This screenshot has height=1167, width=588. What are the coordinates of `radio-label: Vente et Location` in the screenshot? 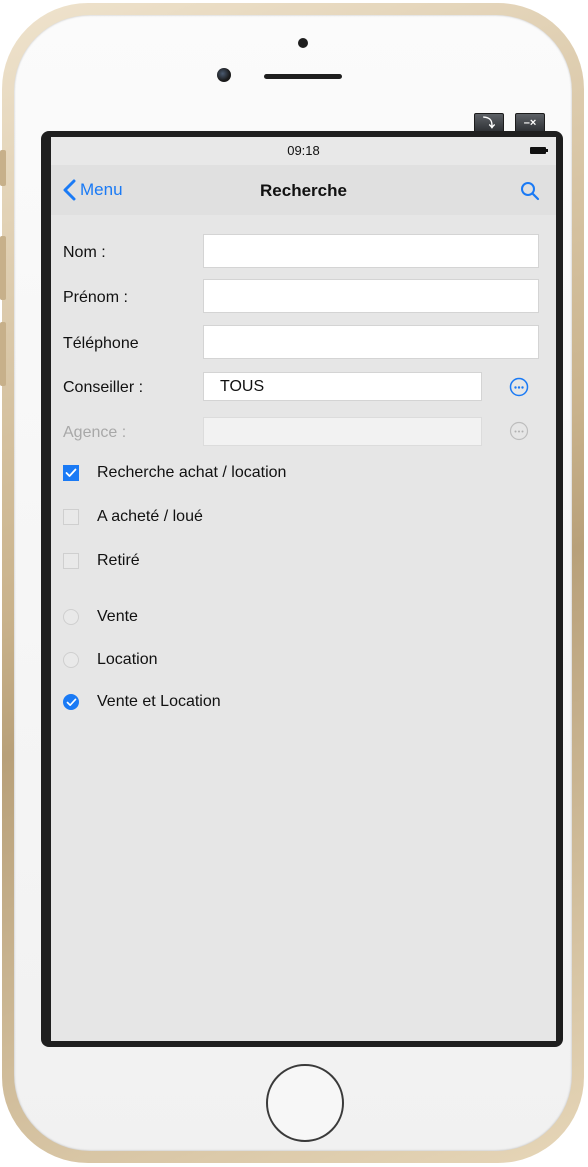 It's located at (159, 701).